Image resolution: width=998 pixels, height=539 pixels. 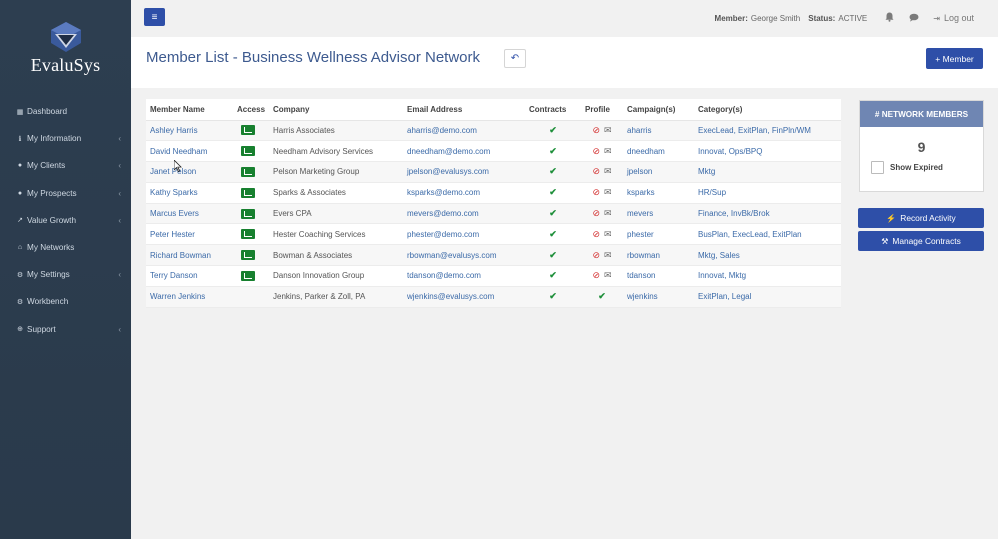 I want to click on category-link: Mktg, so click(x=706, y=171).